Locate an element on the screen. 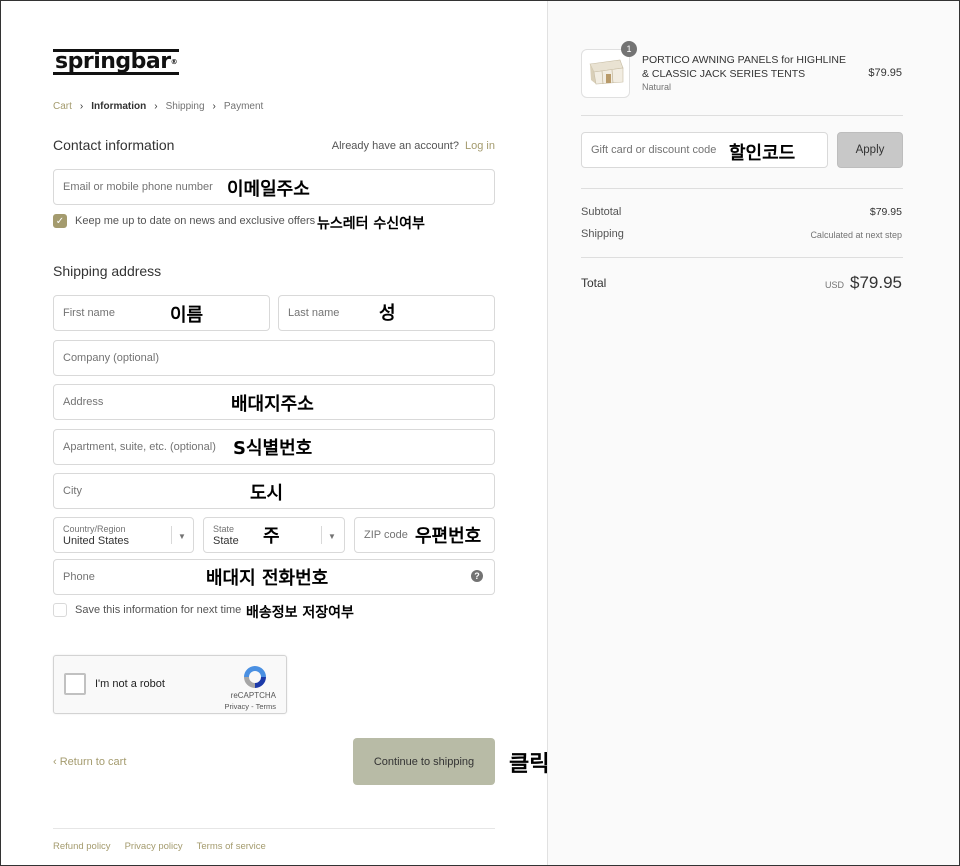 This screenshot has width=960, height=866. product-price: $79.95 is located at coordinates (885, 73).